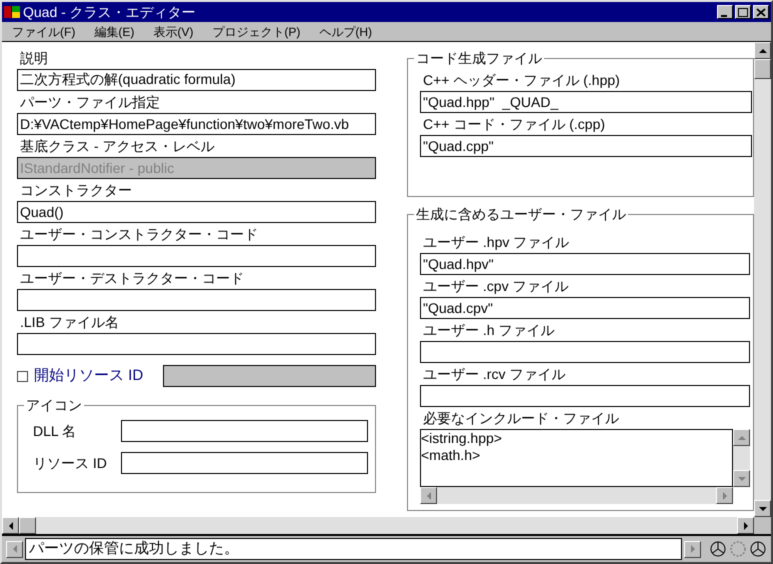  What do you see at coordinates (173, 31) in the screenshot?
I see `menu-item: 表示(V)` at bounding box center [173, 31].